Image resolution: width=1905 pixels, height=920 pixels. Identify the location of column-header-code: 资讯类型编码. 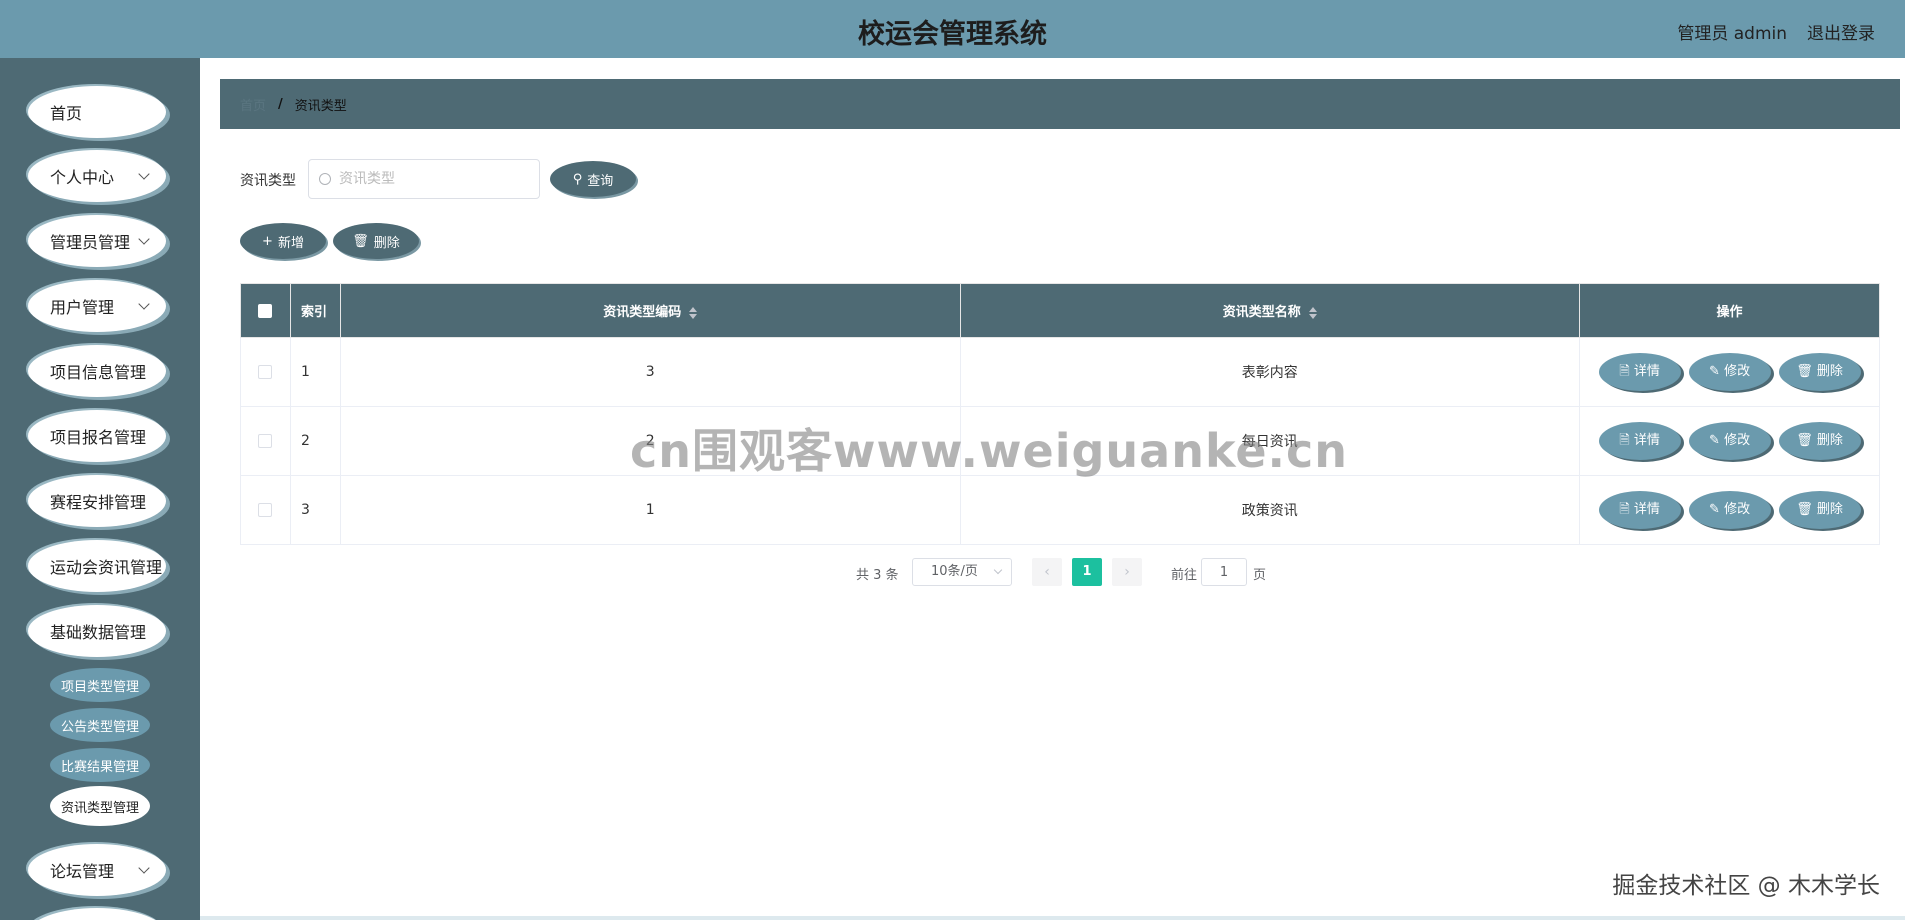
(650, 310).